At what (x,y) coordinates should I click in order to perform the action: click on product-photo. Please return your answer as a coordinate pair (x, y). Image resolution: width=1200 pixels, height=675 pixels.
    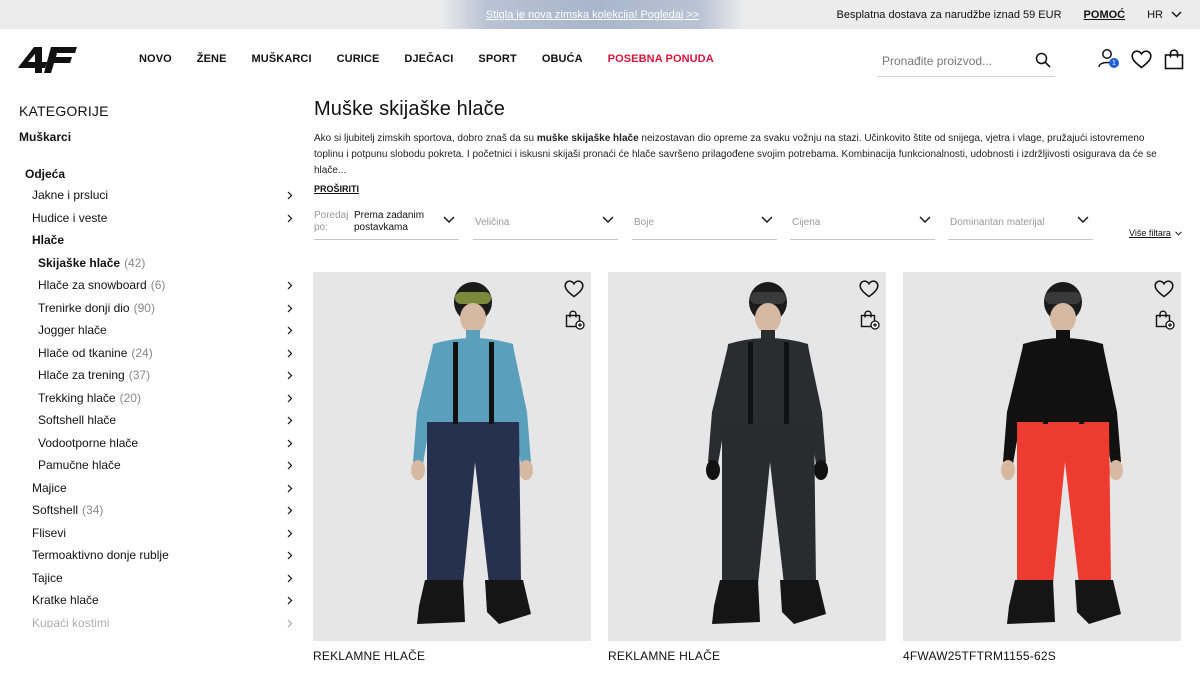
    Looking at the image, I should click on (767, 453).